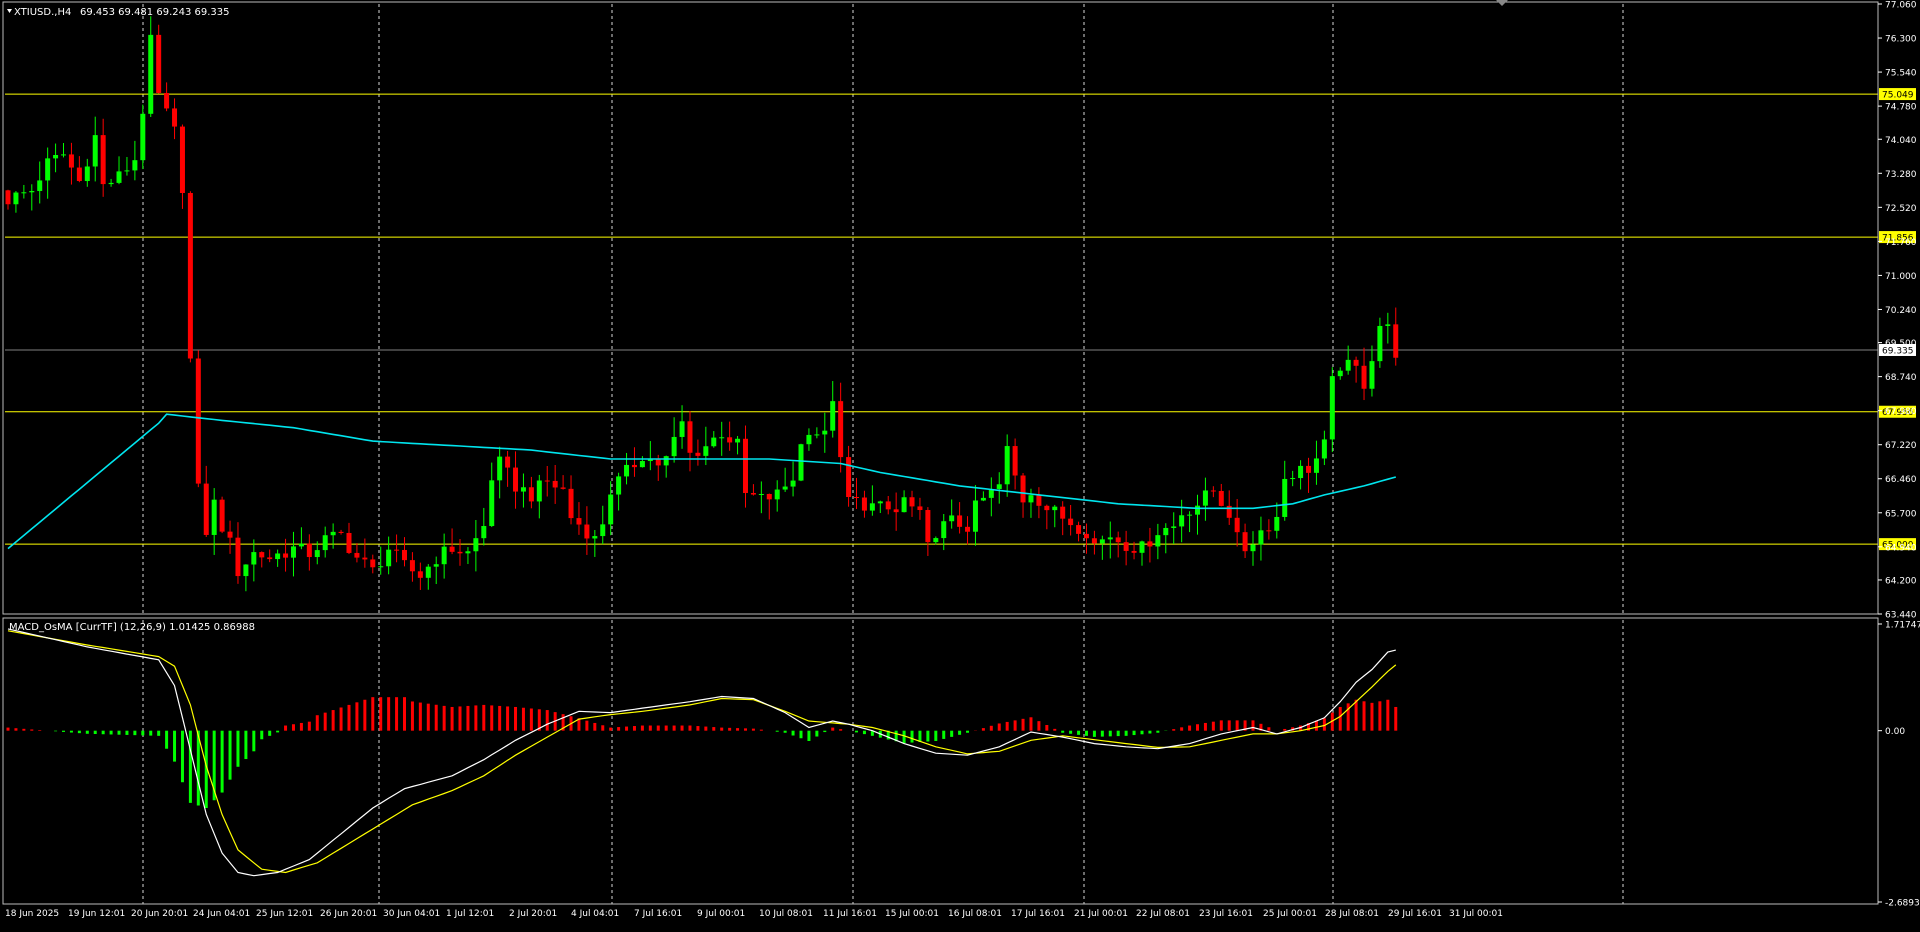  What do you see at coordinates (1901, 40) in the screenshot?
I see `y-tick-label: 76.300` at bounding box center [1901, 40].